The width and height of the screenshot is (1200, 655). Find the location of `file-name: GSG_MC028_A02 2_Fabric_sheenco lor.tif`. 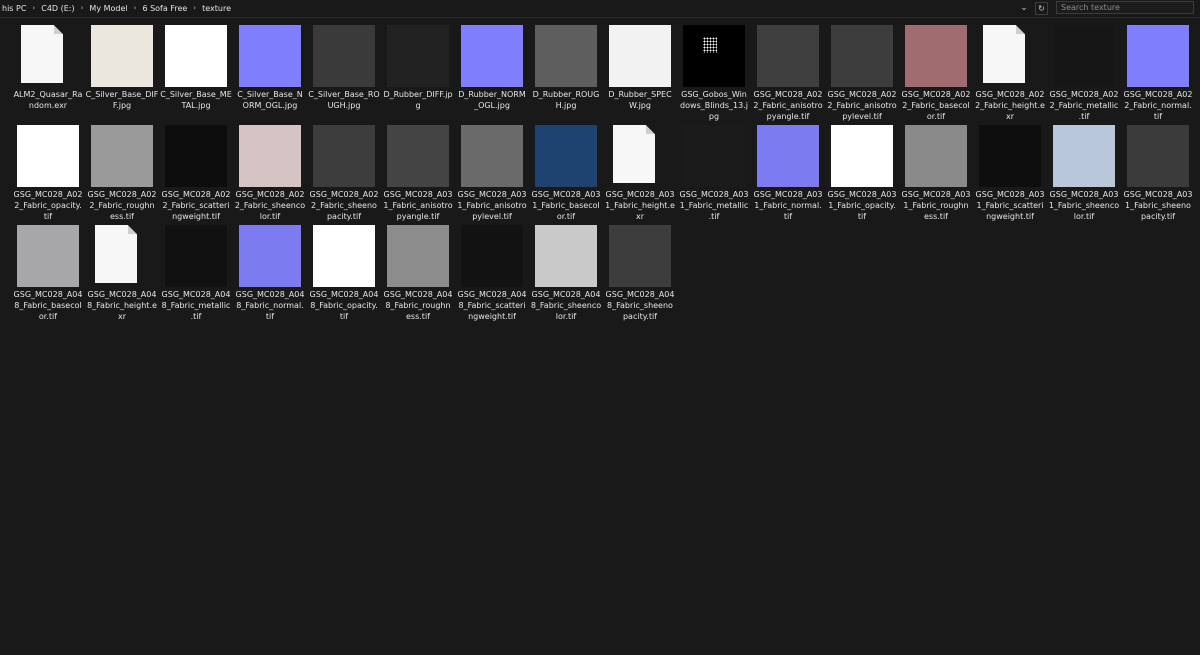

file-name: GSG_MC028_A02 2_Fabric_sheenco lor.tif is located at coordinates (270, 205).